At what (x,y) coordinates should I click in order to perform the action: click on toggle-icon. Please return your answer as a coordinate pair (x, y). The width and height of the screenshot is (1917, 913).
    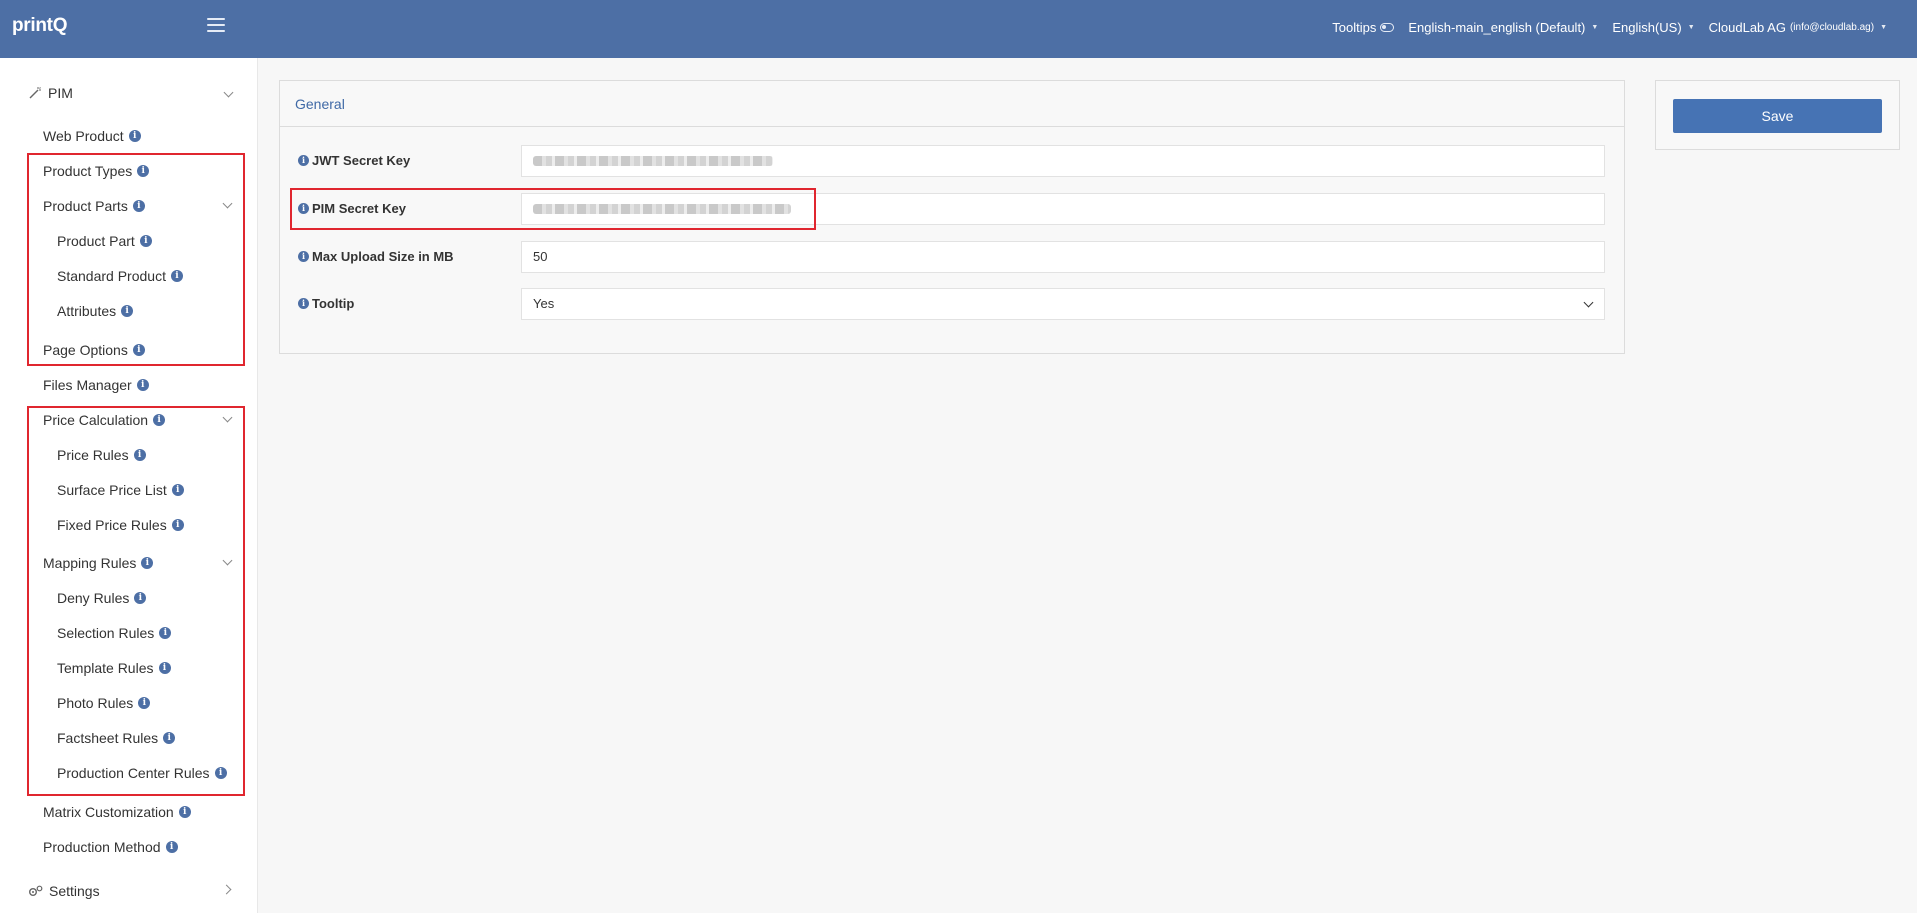
    Looking at the image, I should click on (1387, 27).